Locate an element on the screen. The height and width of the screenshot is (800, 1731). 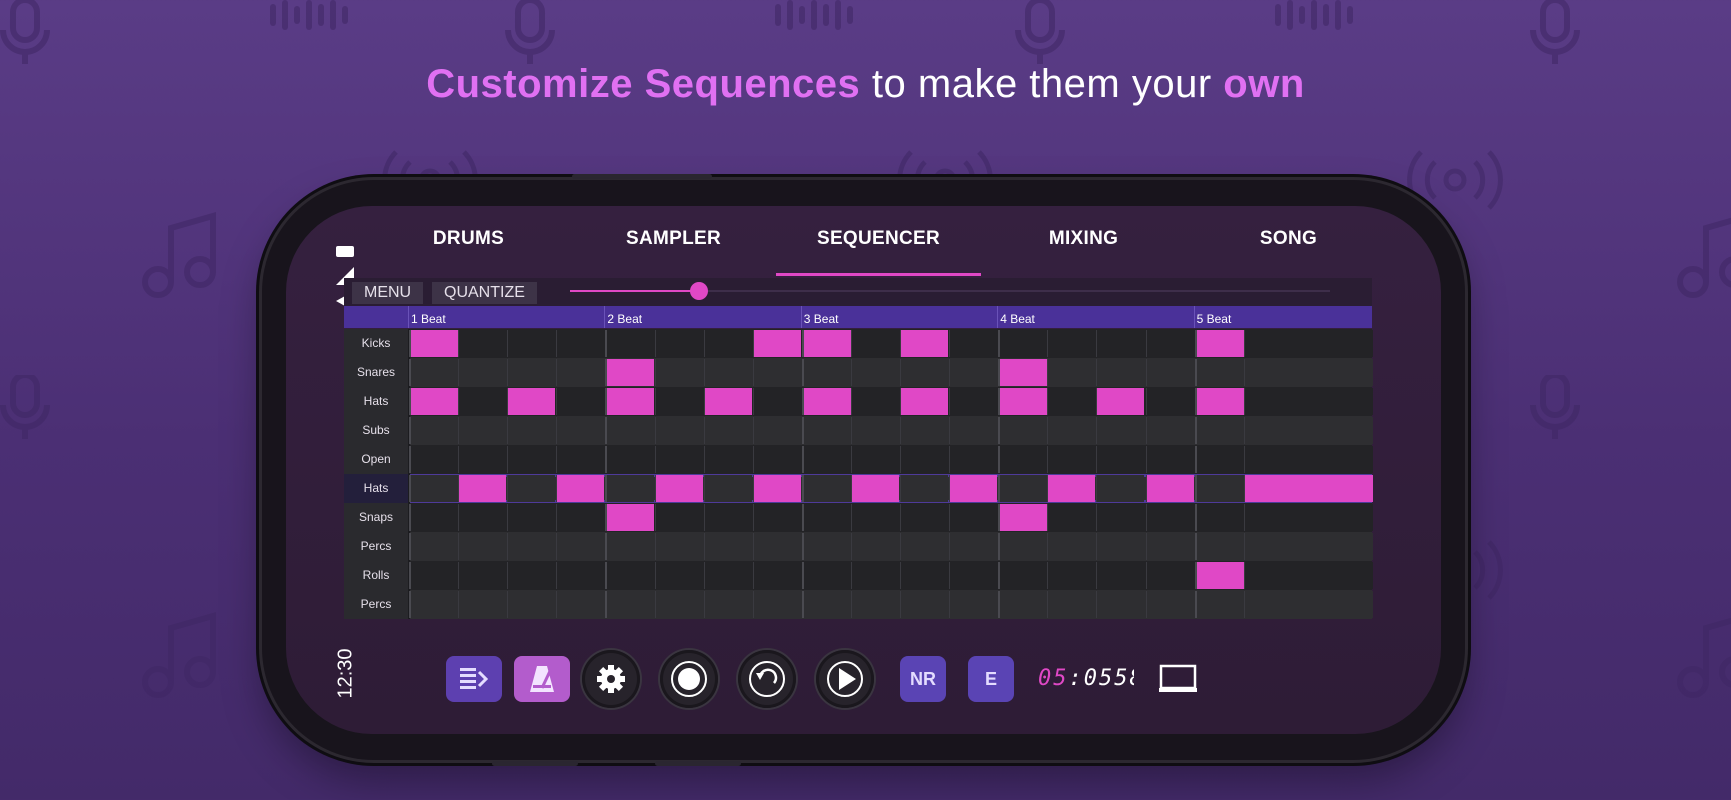
track-row: Percs is located at coordinates (858, 604).